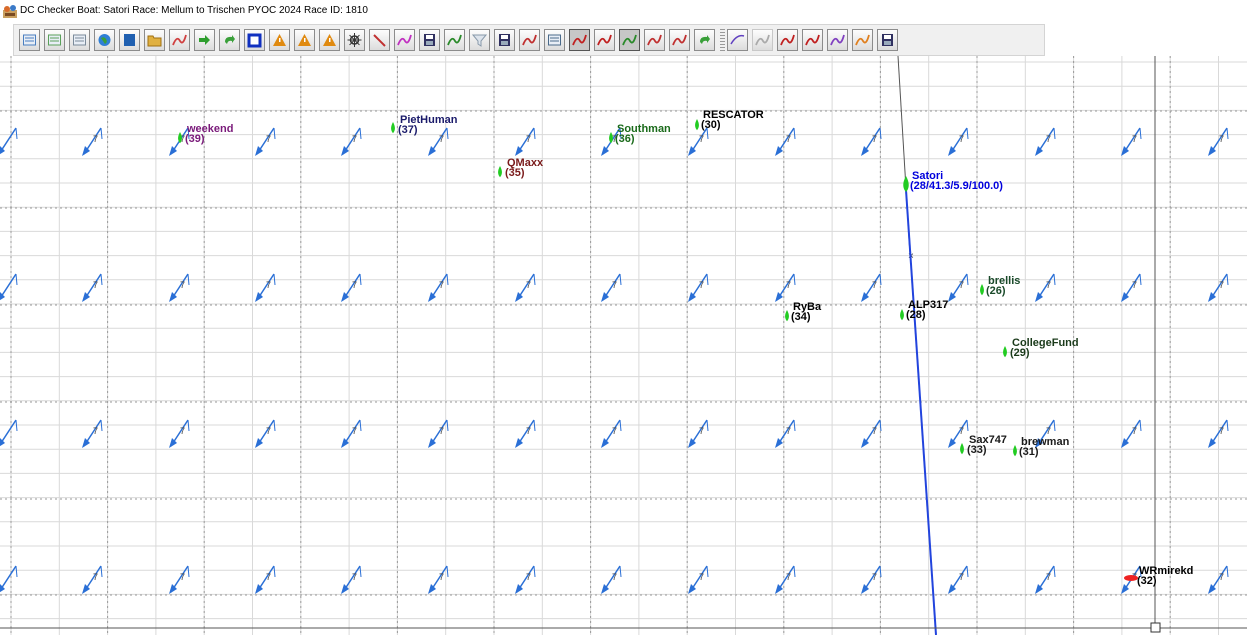 This screenshot has height=635, width=1247. Describe the element at coordinates (154, 40) in the screenshot. I see `open-folder-button` at that location.